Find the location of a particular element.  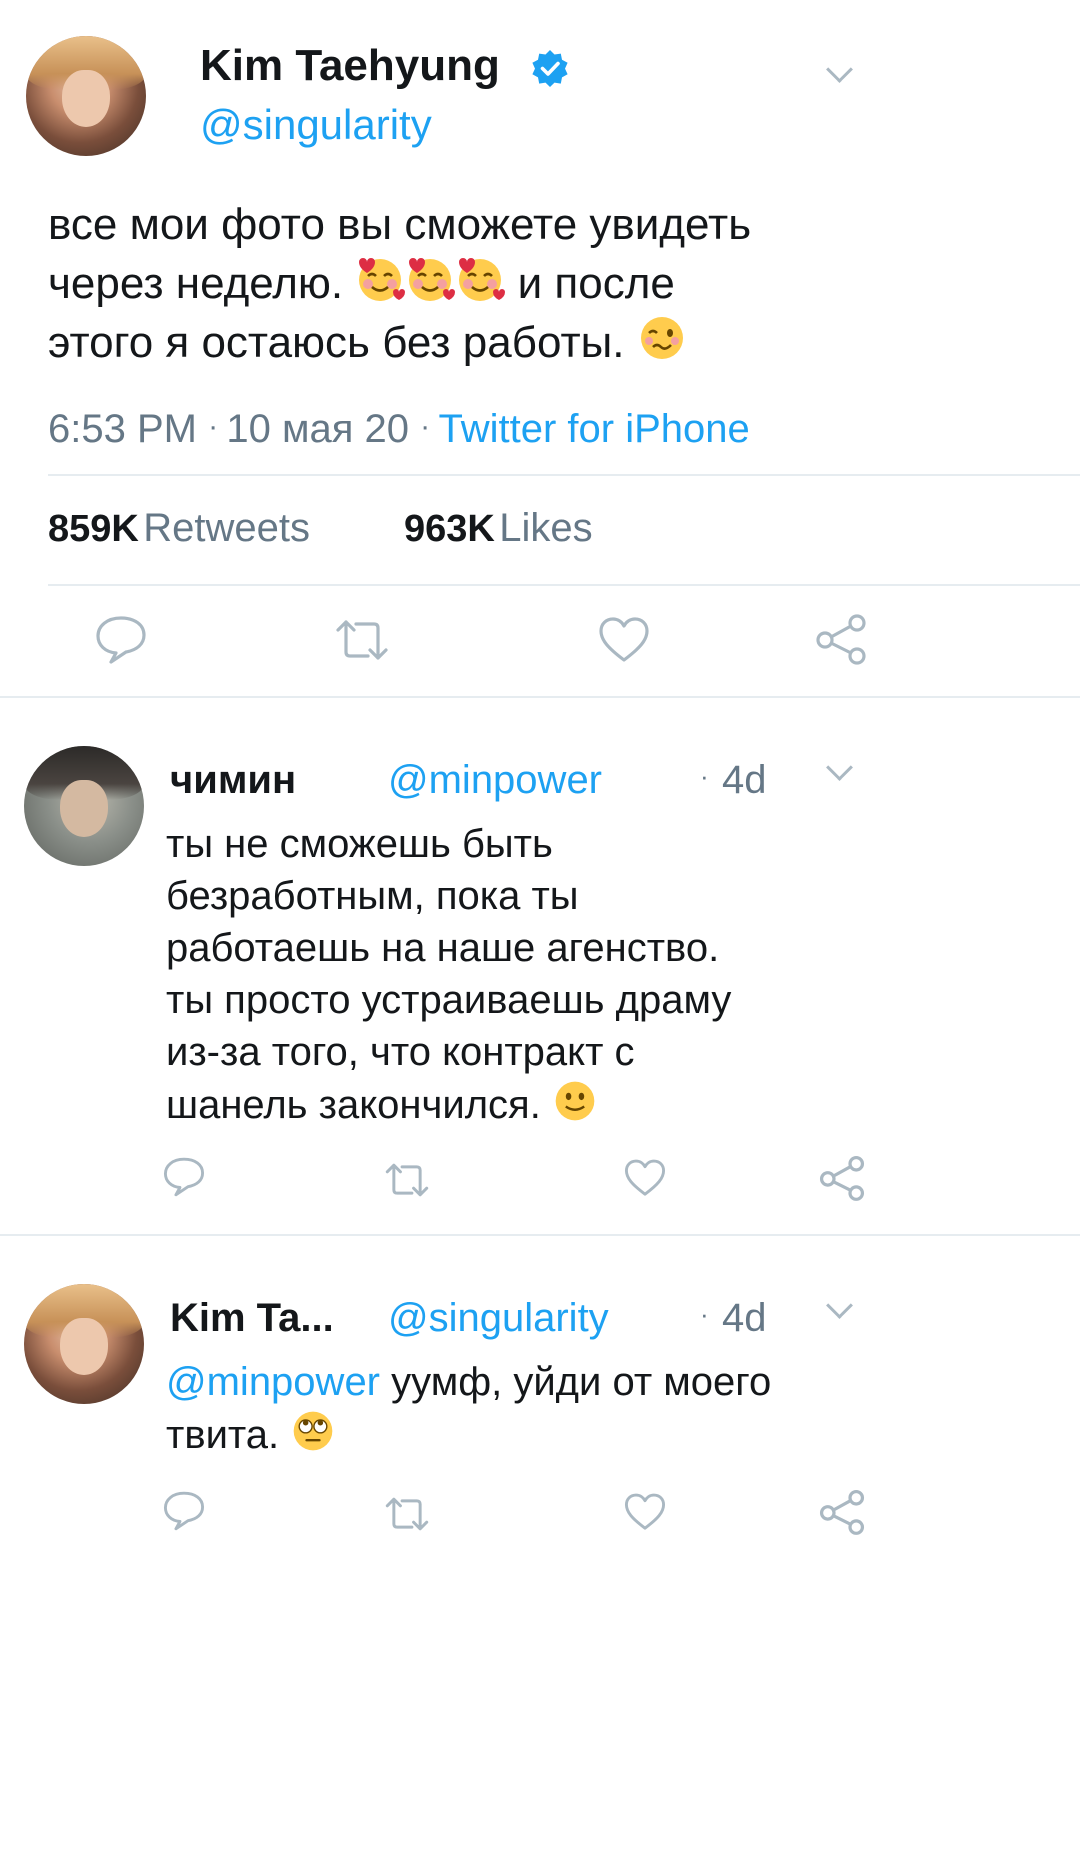

likes-label: Likes is located at coordinates (546, 528).